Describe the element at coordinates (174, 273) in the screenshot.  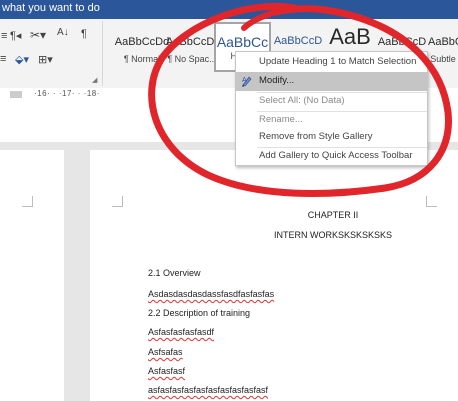
I see `doc-line: 2.1 Overview` at that location.